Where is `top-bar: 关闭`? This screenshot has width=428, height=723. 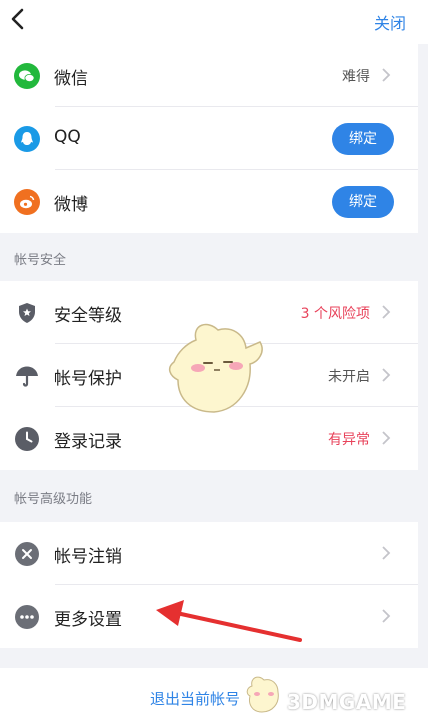 top-bar: 关闭 is located at coordinates (214, 22).